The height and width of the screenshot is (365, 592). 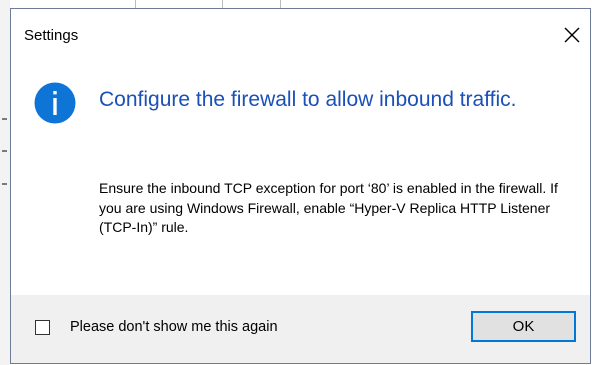 I want to click on background-left-edge, so click(x=5, y=182).